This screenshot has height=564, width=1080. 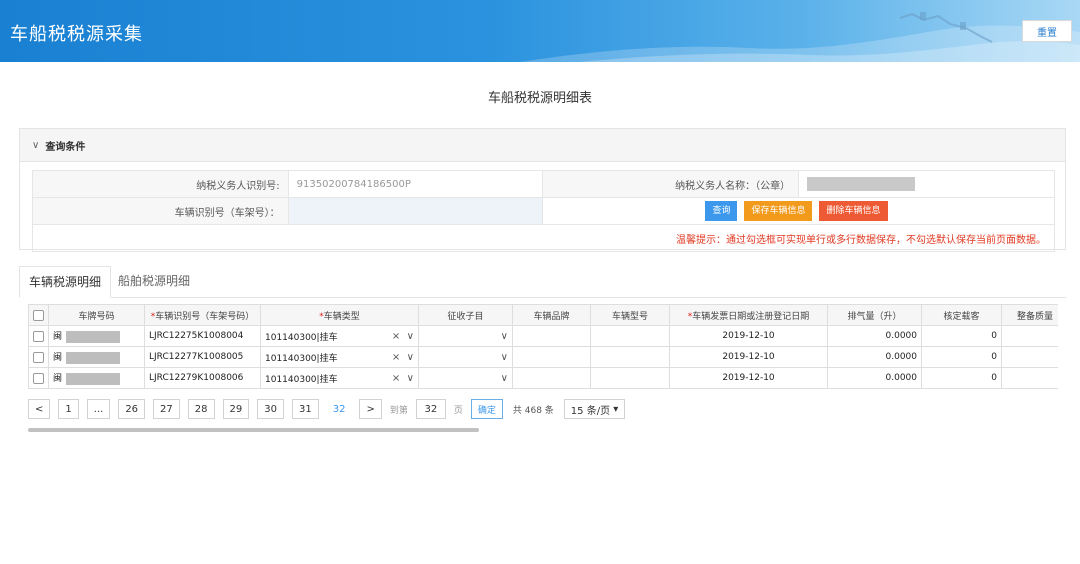 What do you see at coordinates (800, 37) in the screenshot?
I see `great-wall-banner-decoration` at bounding box center [800, 37].